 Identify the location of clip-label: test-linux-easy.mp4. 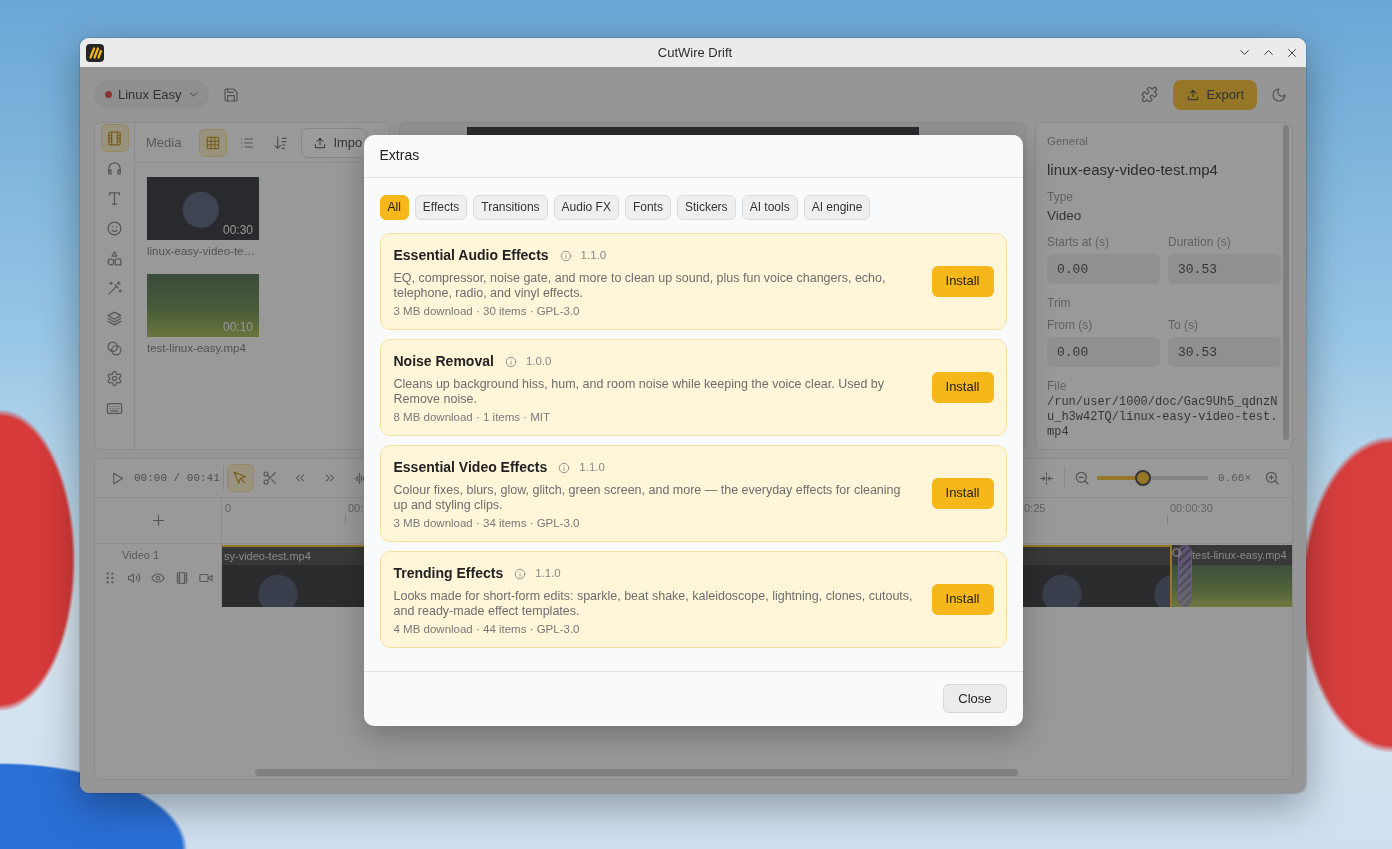
(1232, 555).